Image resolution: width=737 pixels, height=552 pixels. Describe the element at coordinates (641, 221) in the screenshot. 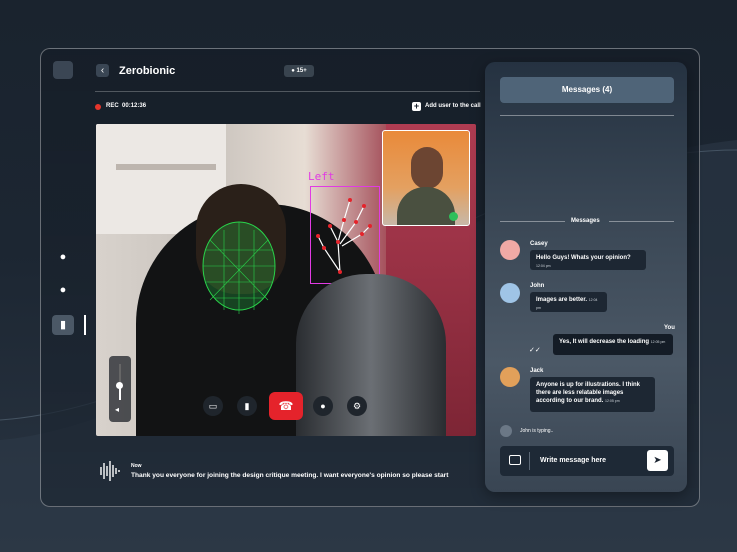

I see `section-line-right` at that location.